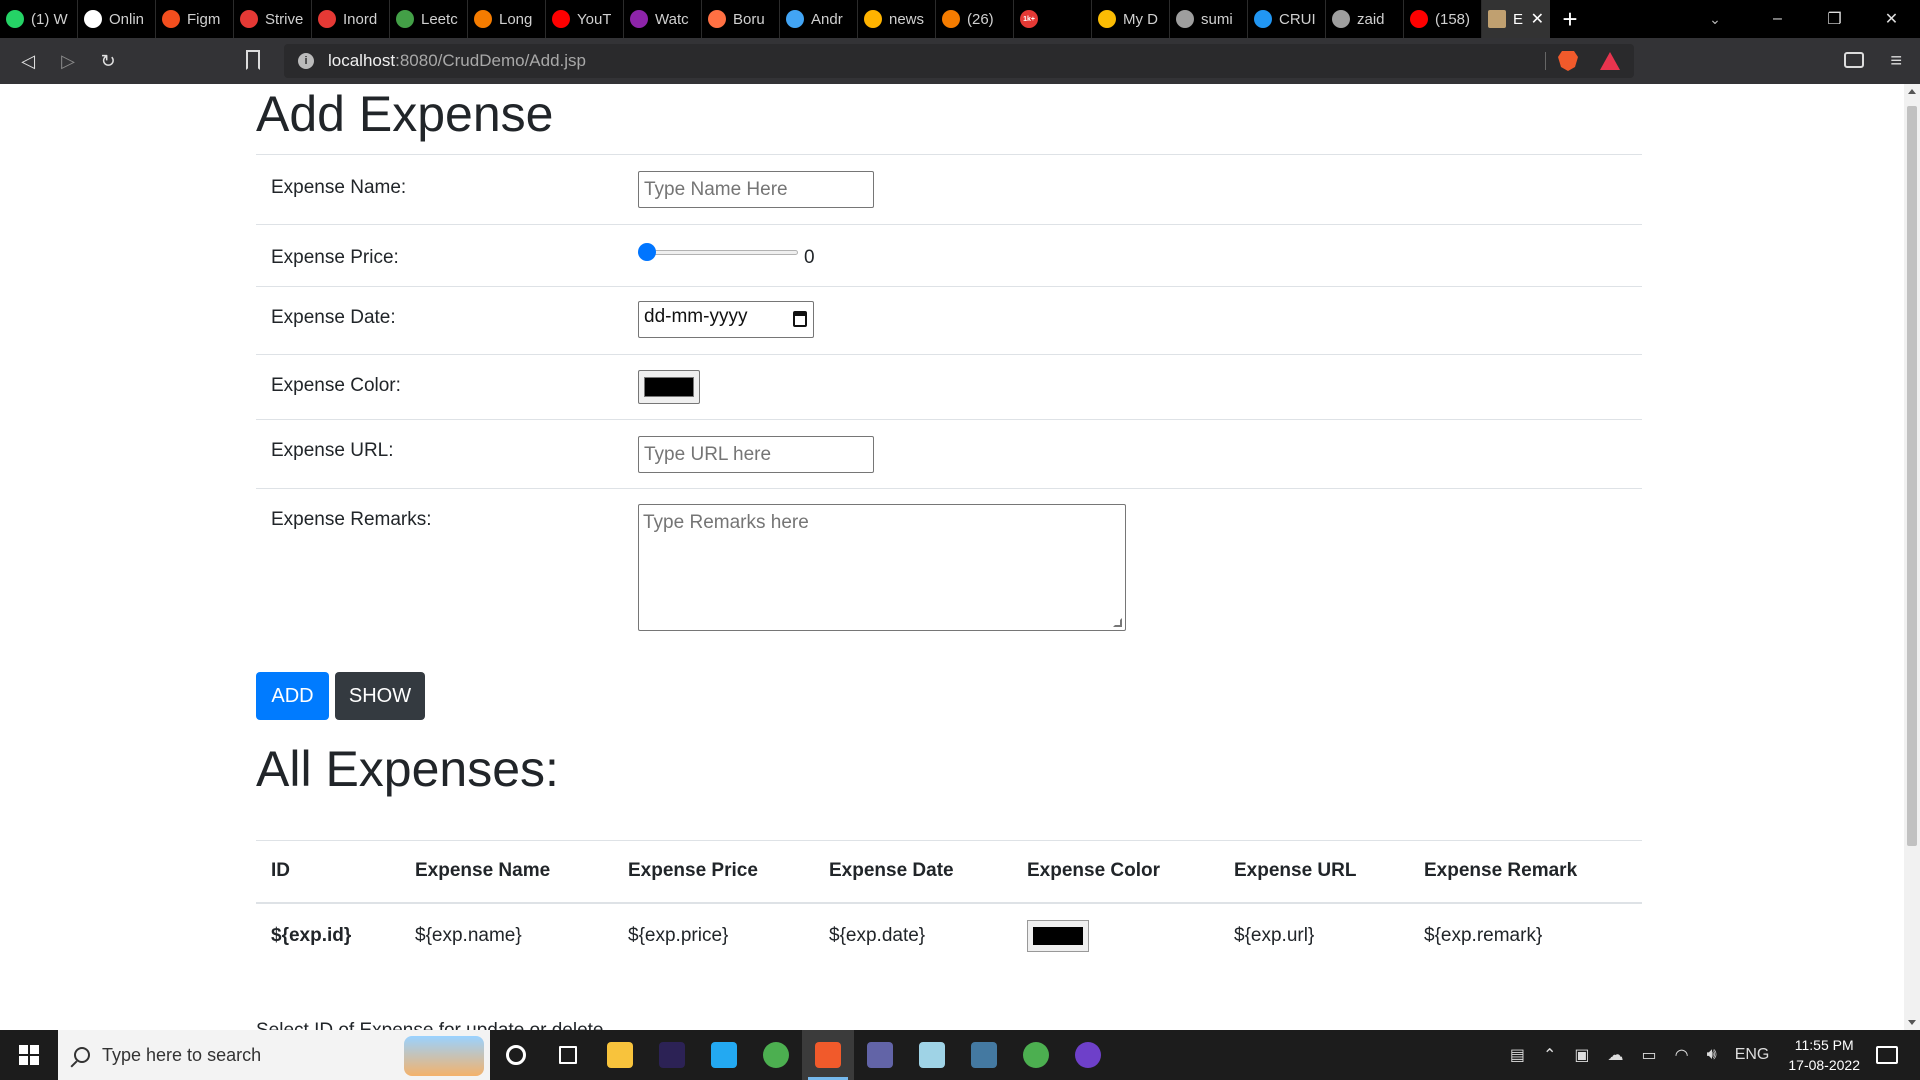  What do you see at coordinates (1274, 935) in the screenshot?
I see `cell-url: ${exp.url}` at bounding box center [1274, 935].